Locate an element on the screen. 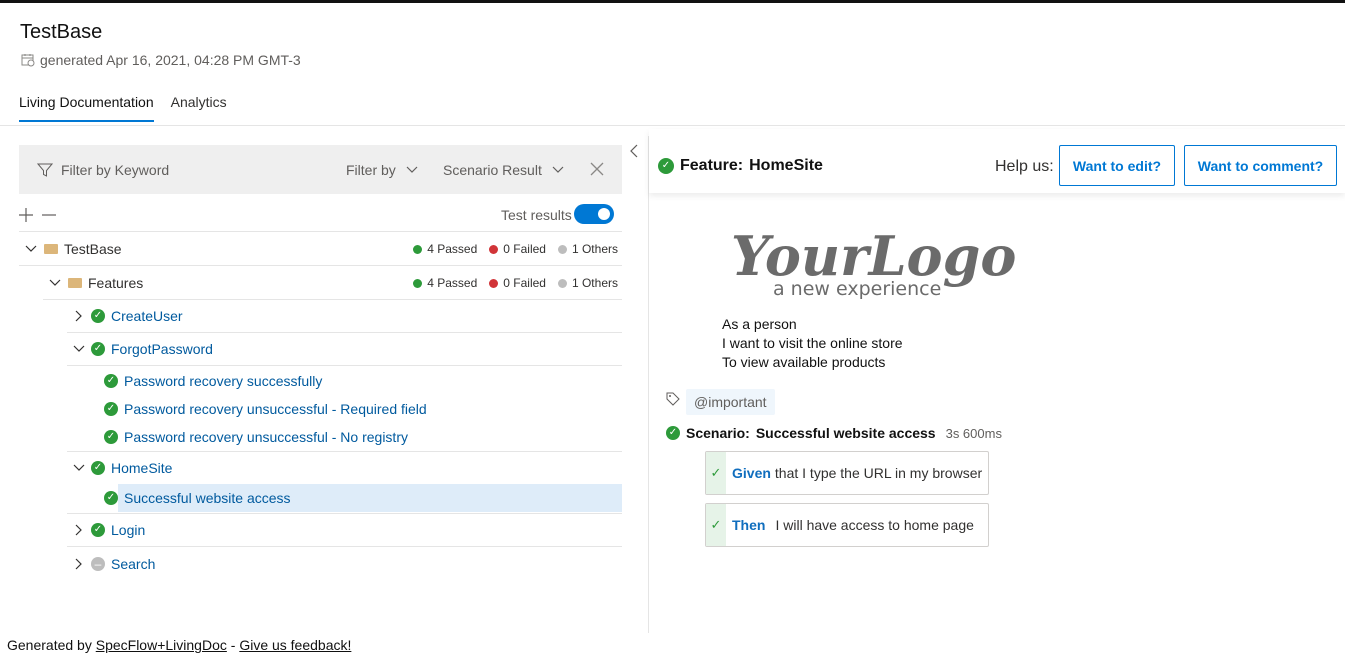 This screenshot has width=1345, height=656. specflow-link: SpecFlow+LivingDoc is located at coordinates (161, 645).